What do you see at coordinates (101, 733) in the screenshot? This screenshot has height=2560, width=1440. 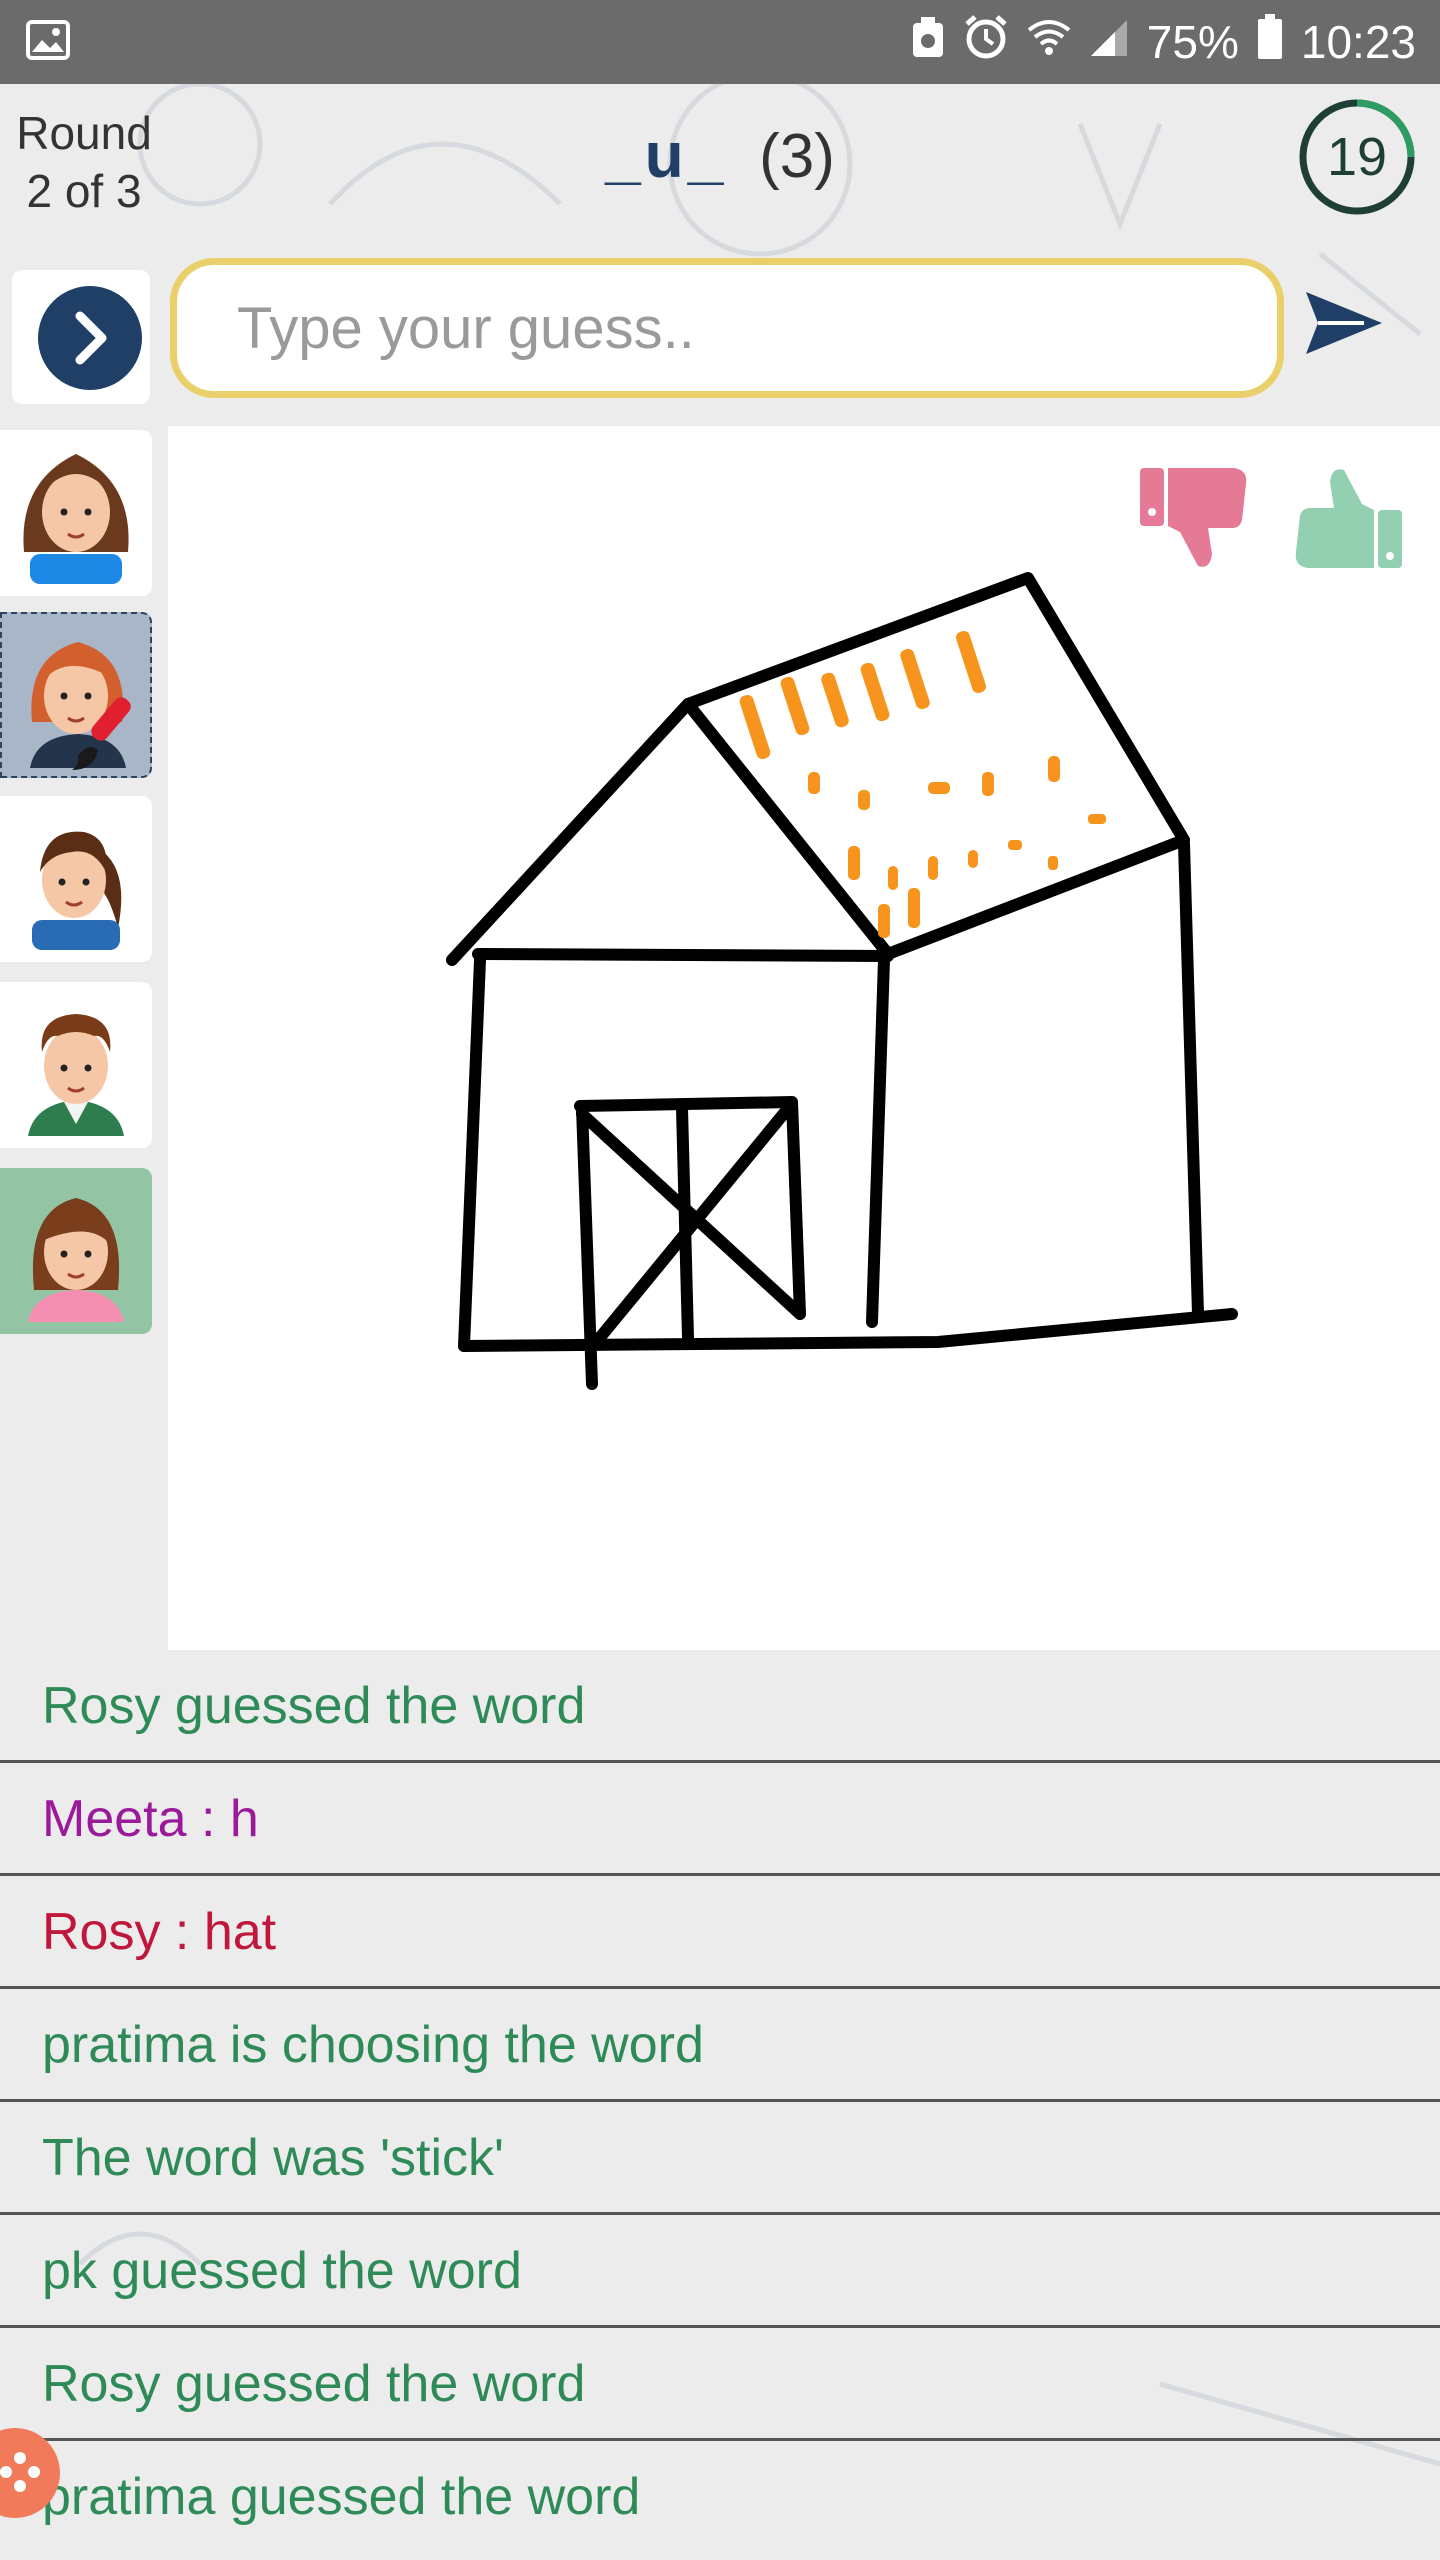 I see `paintbrush-icon` at bounding box center [101, 733].